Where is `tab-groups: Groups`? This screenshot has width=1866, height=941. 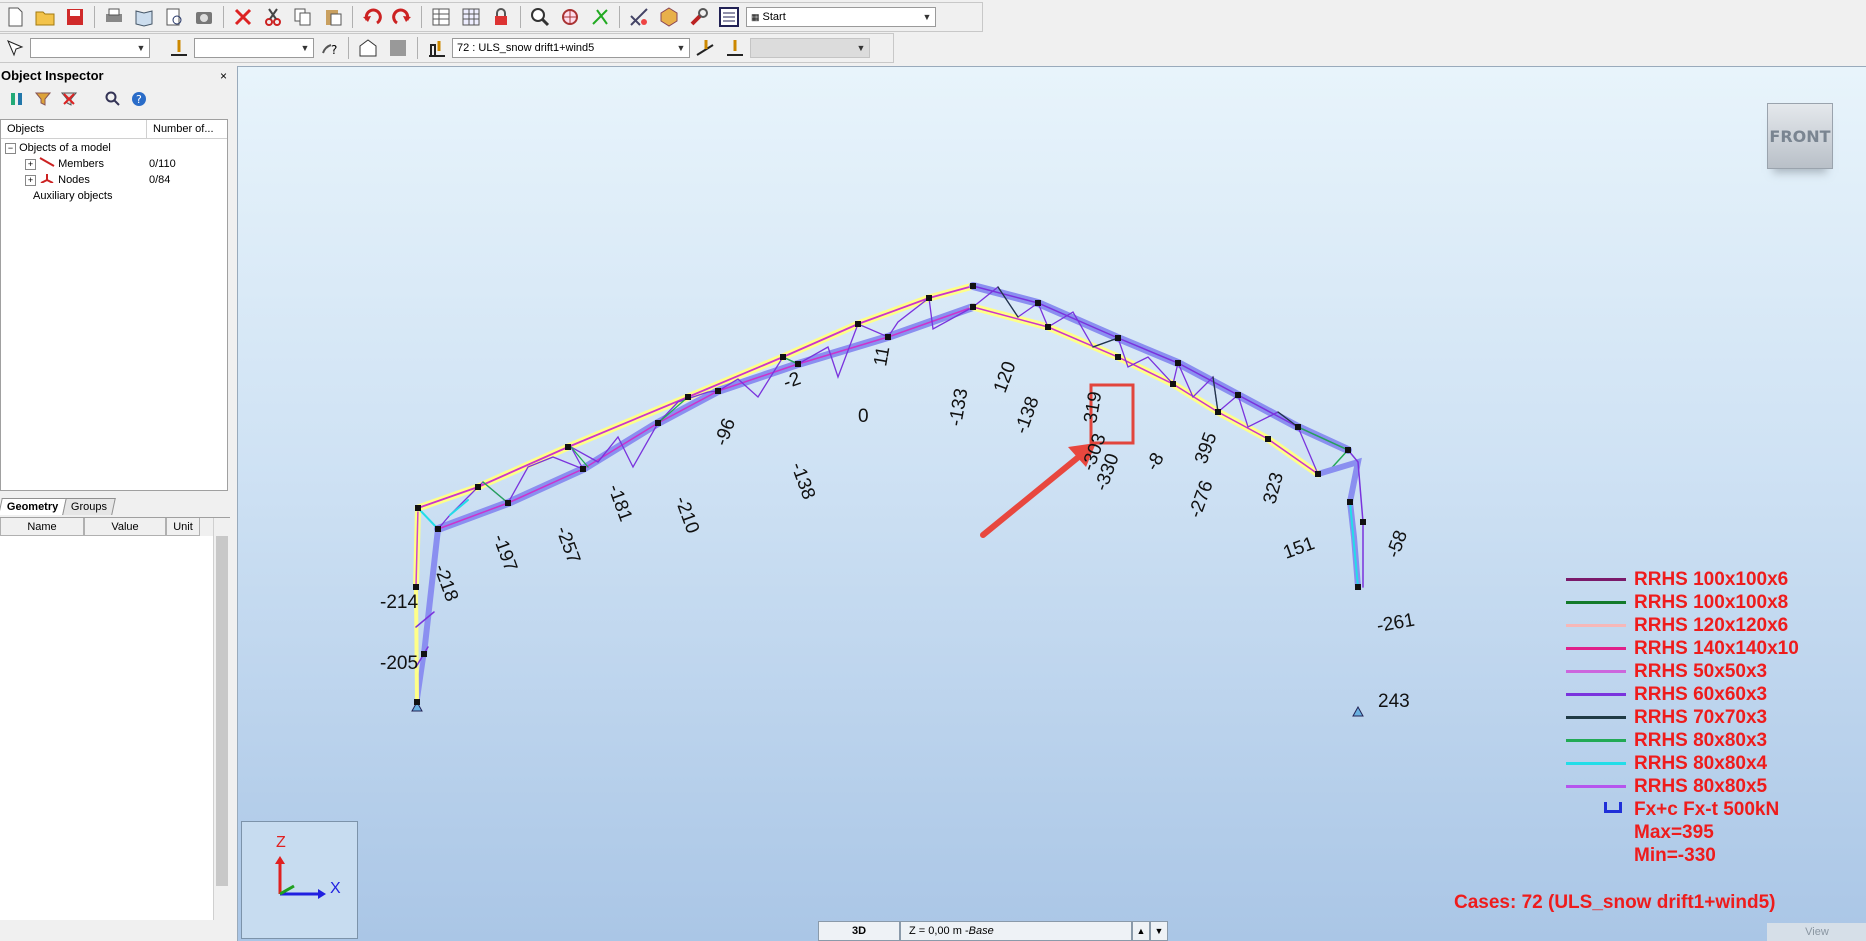
tab-groups: Groups is located at coordinates (89, 506).